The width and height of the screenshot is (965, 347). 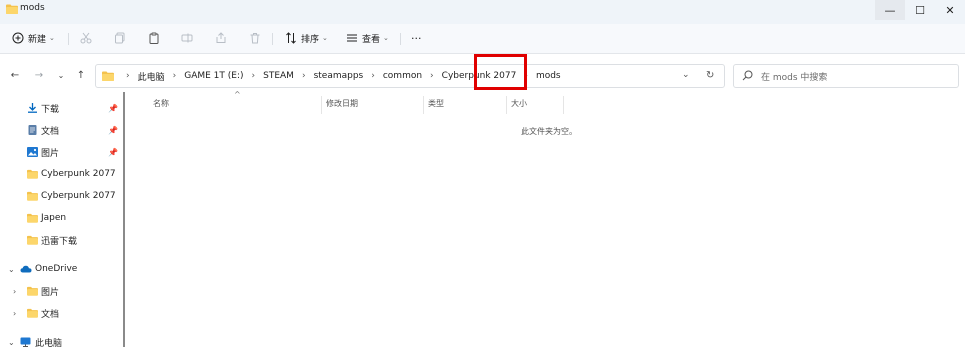 I want to click on search-box: 在 mods 中搜索, so click(x=846, y=76).